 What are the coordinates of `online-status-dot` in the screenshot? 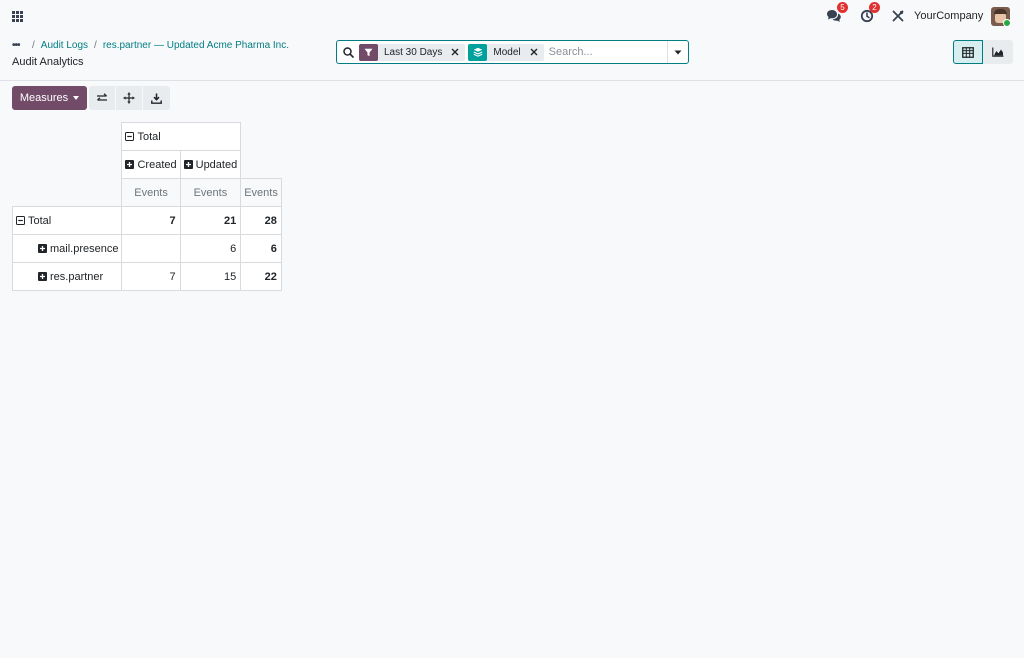 It's located at (1007, 23).